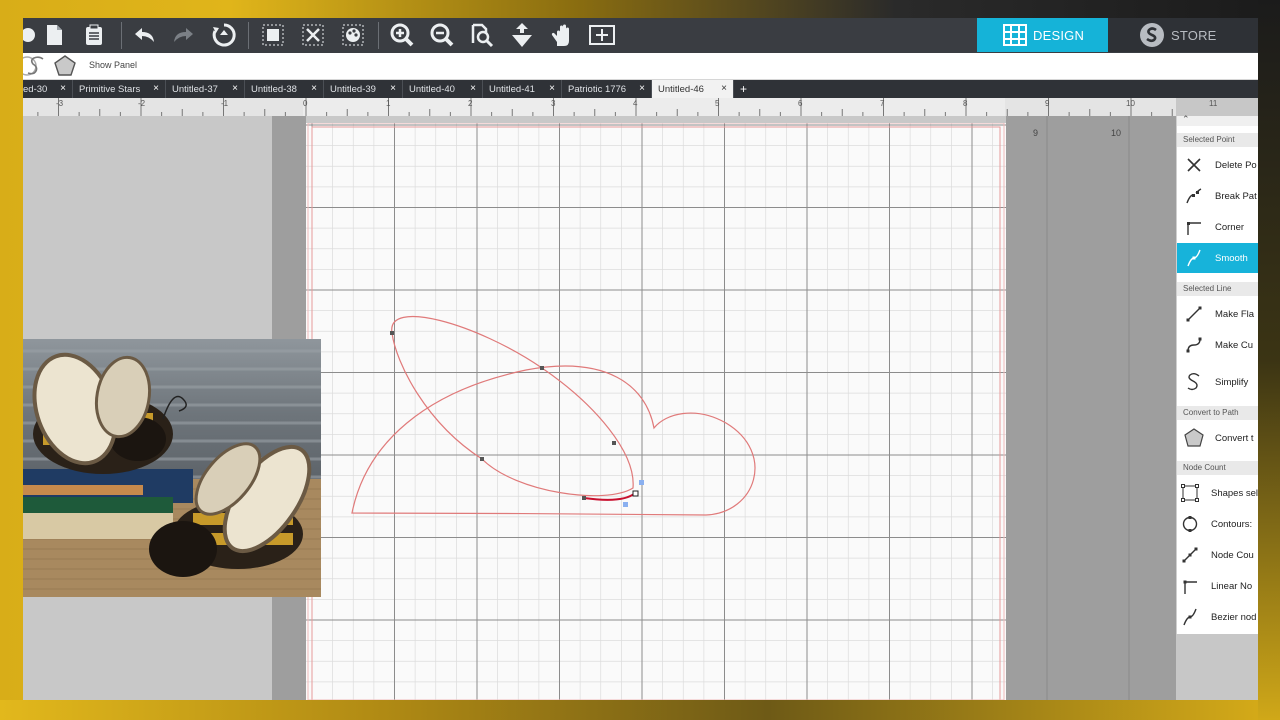 Image resolution: width=1280 pixels, height=720 pixels. What do you see at coordinates (602, 35) in the screenshot?
I see `fit-page-icon` at bounding box center [602, 35].